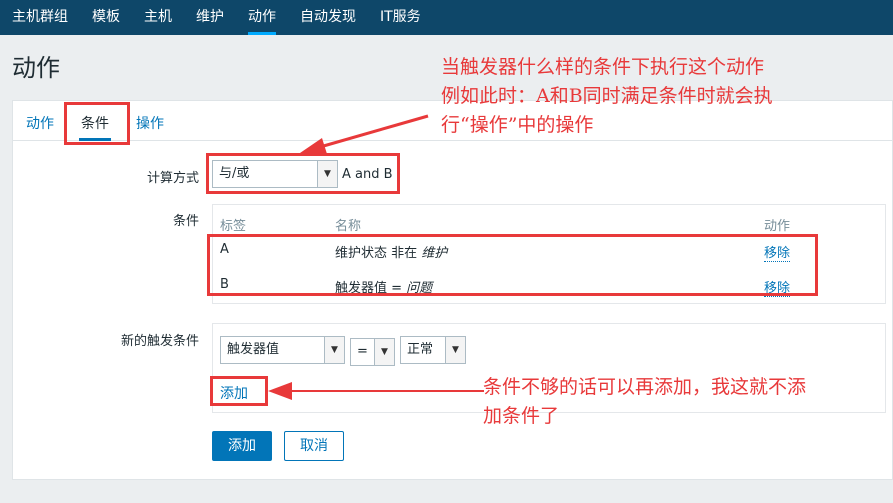  I want to click on condition-name: 触发器值 = 问题, so click(384, 288).